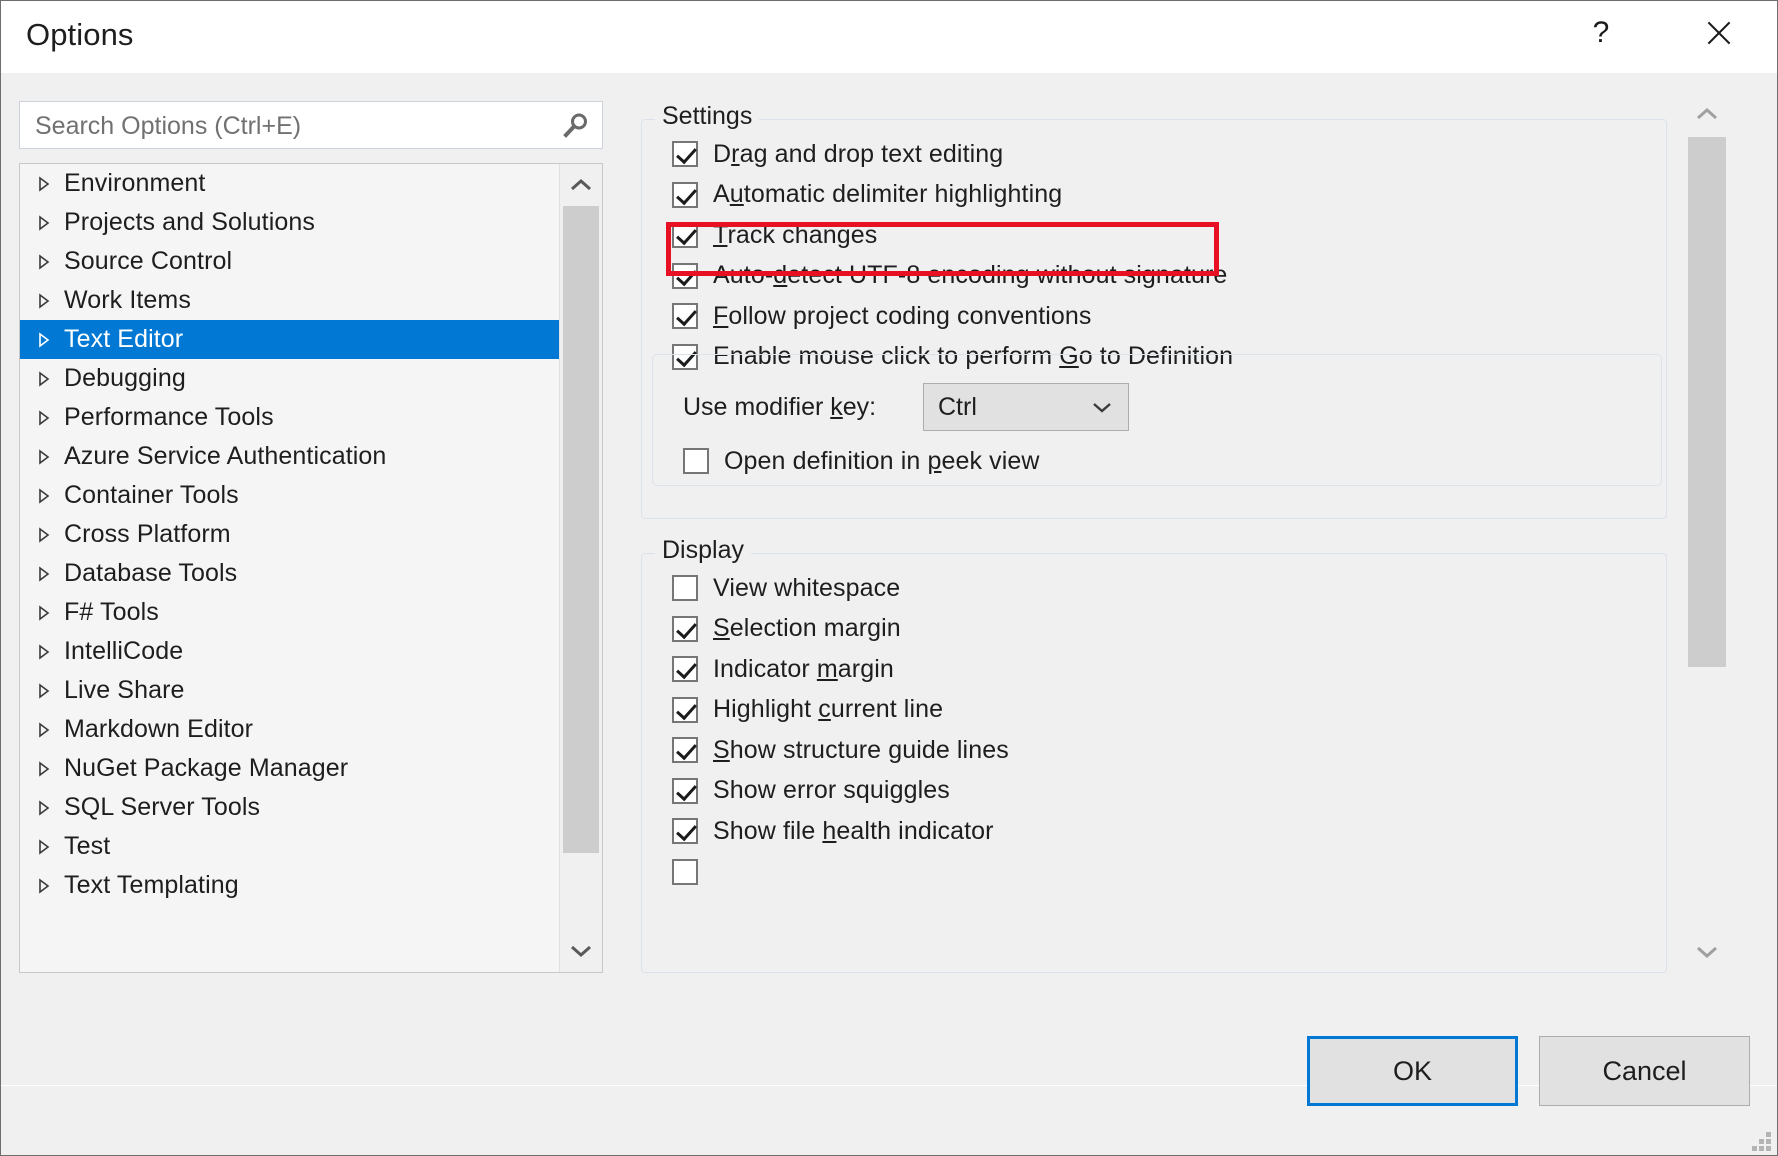 This screenshot has height=1156, width=1778. I want to click on checkbox-label: Drag and drop text editing, so click(858, 154).